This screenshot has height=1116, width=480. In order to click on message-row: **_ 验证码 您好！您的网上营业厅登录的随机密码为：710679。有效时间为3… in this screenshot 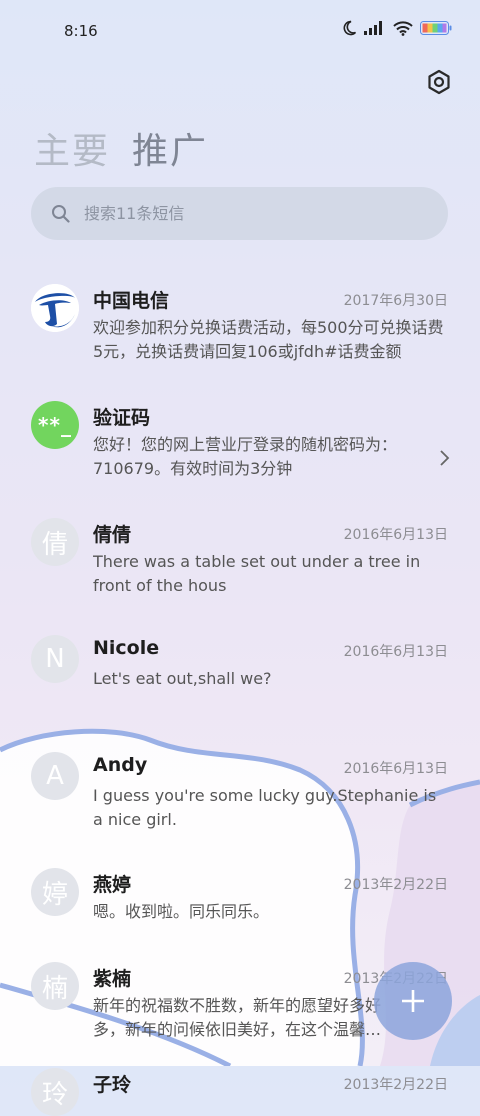, I will do `click(240, 445)`.